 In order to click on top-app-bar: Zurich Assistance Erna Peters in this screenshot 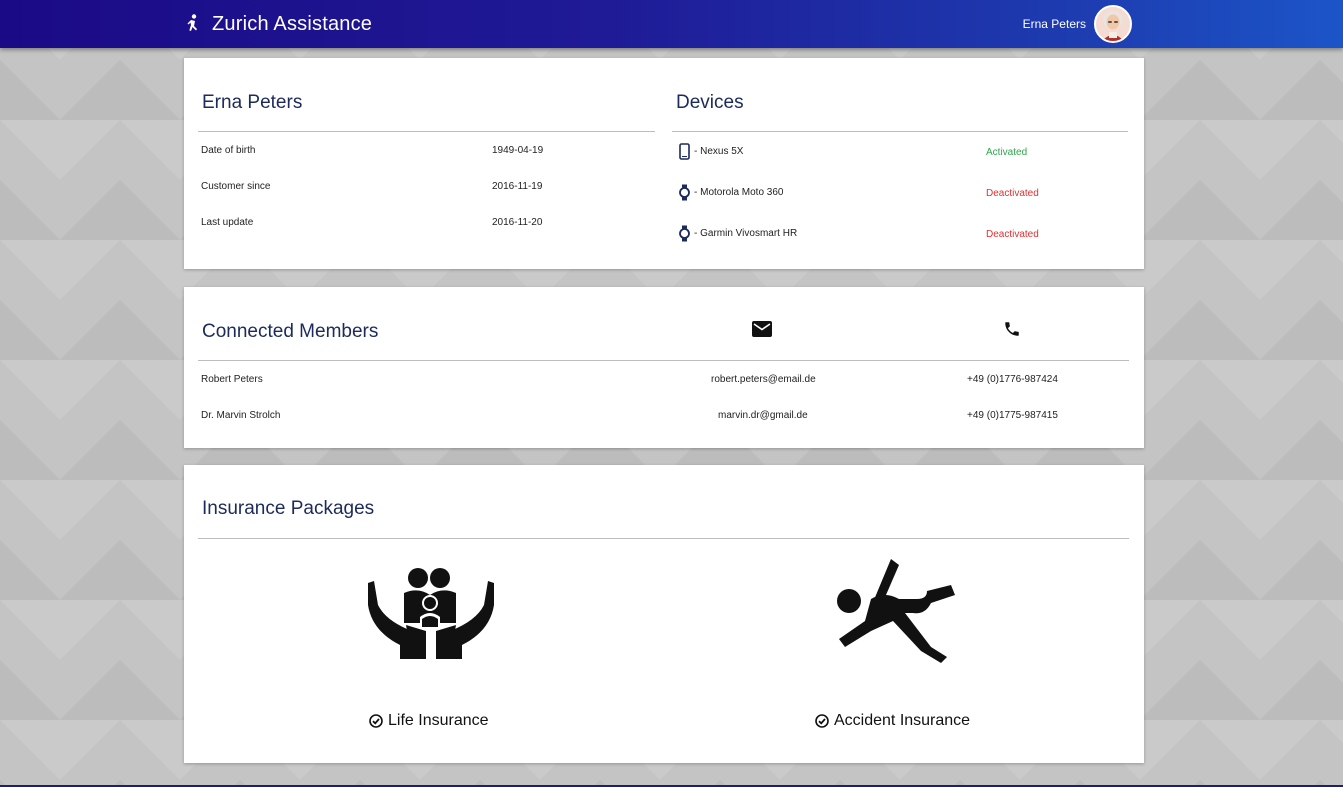, I will do `click(671, 24)`.